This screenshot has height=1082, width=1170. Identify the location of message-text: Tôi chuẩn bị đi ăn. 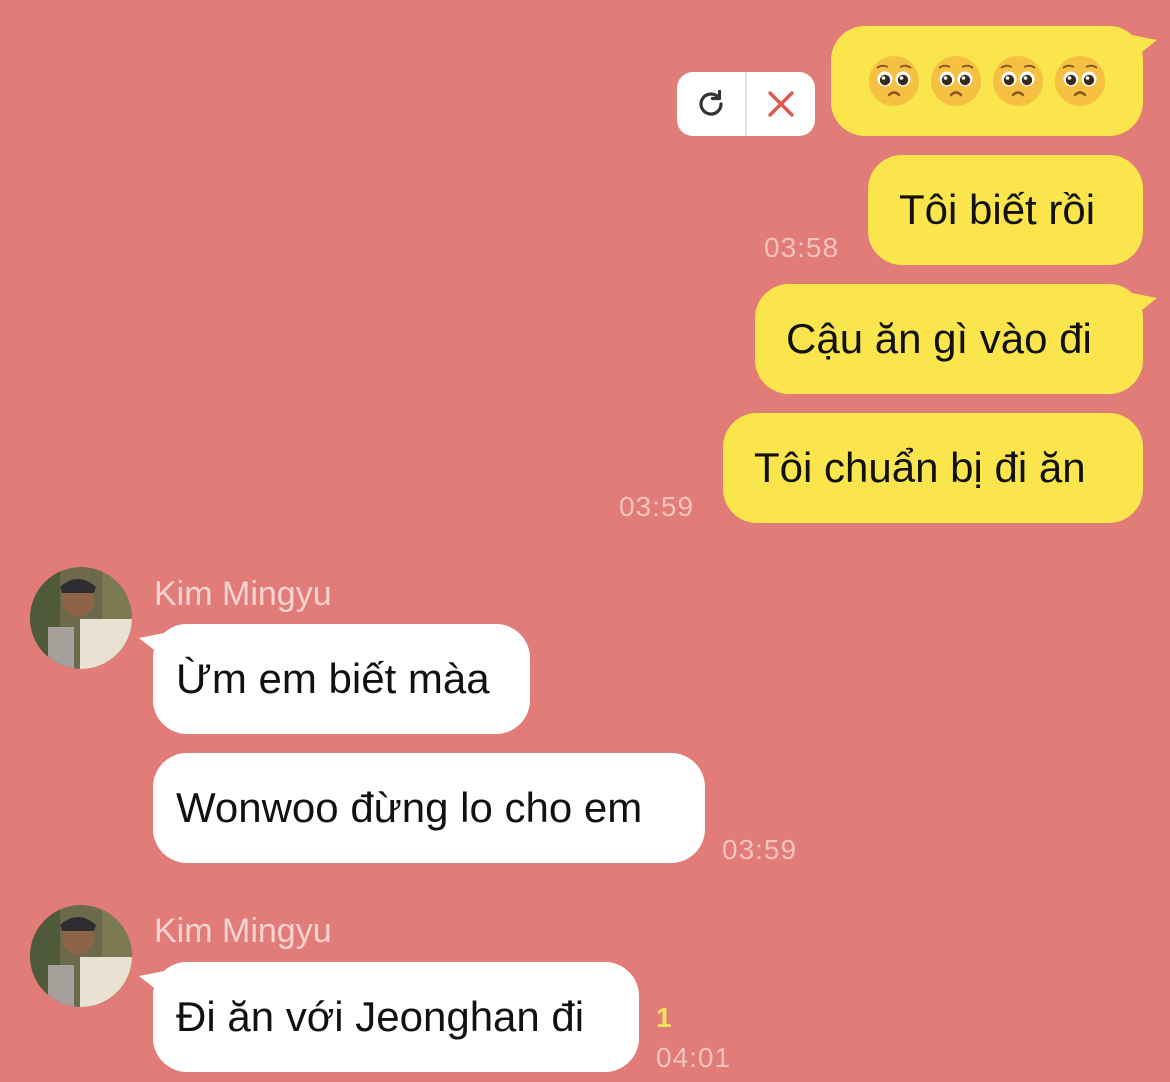
(920, 467).